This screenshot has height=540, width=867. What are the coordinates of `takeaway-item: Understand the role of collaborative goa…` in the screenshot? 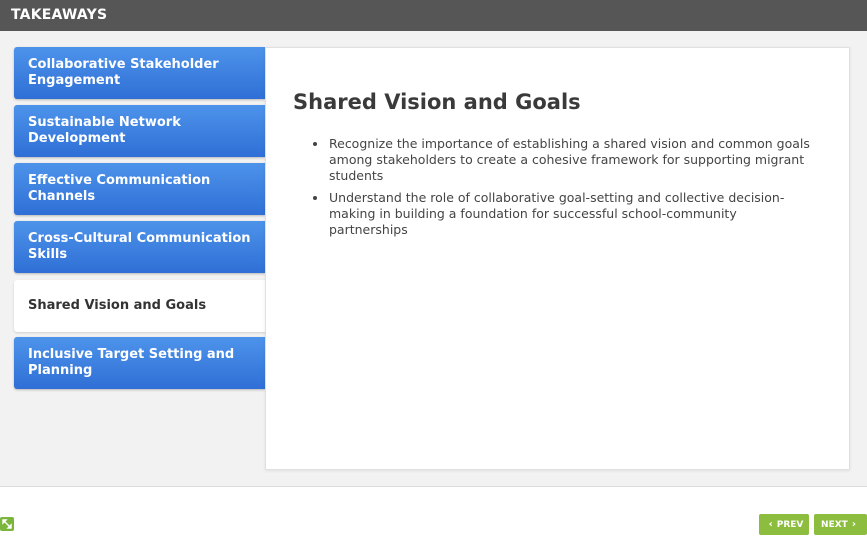 It's located at (565, 214).